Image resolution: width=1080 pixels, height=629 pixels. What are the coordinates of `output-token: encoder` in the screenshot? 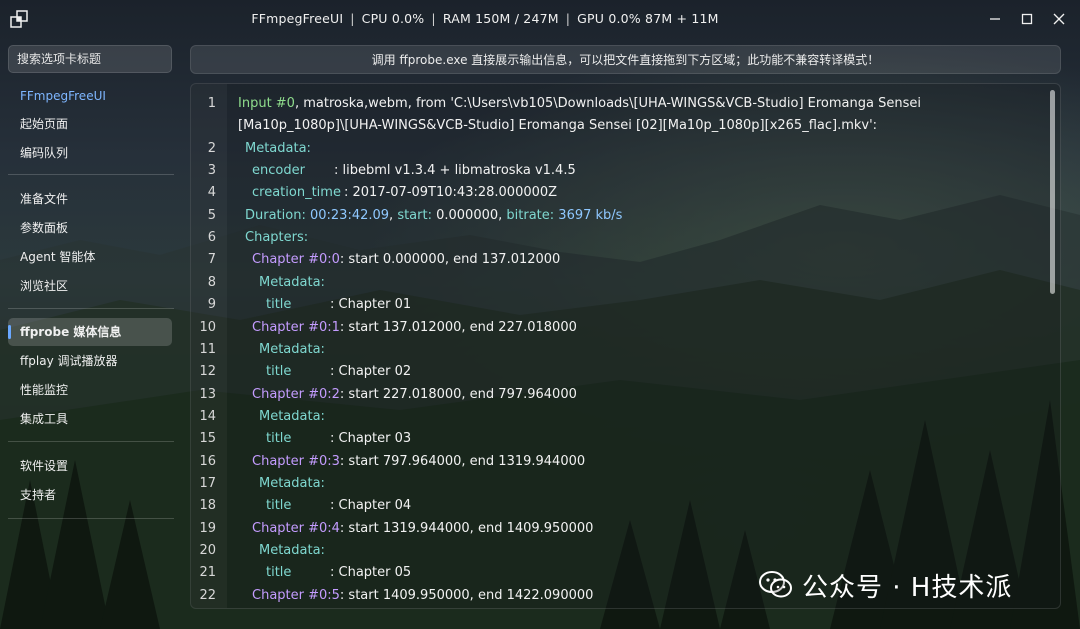 It's located at (278, 171).